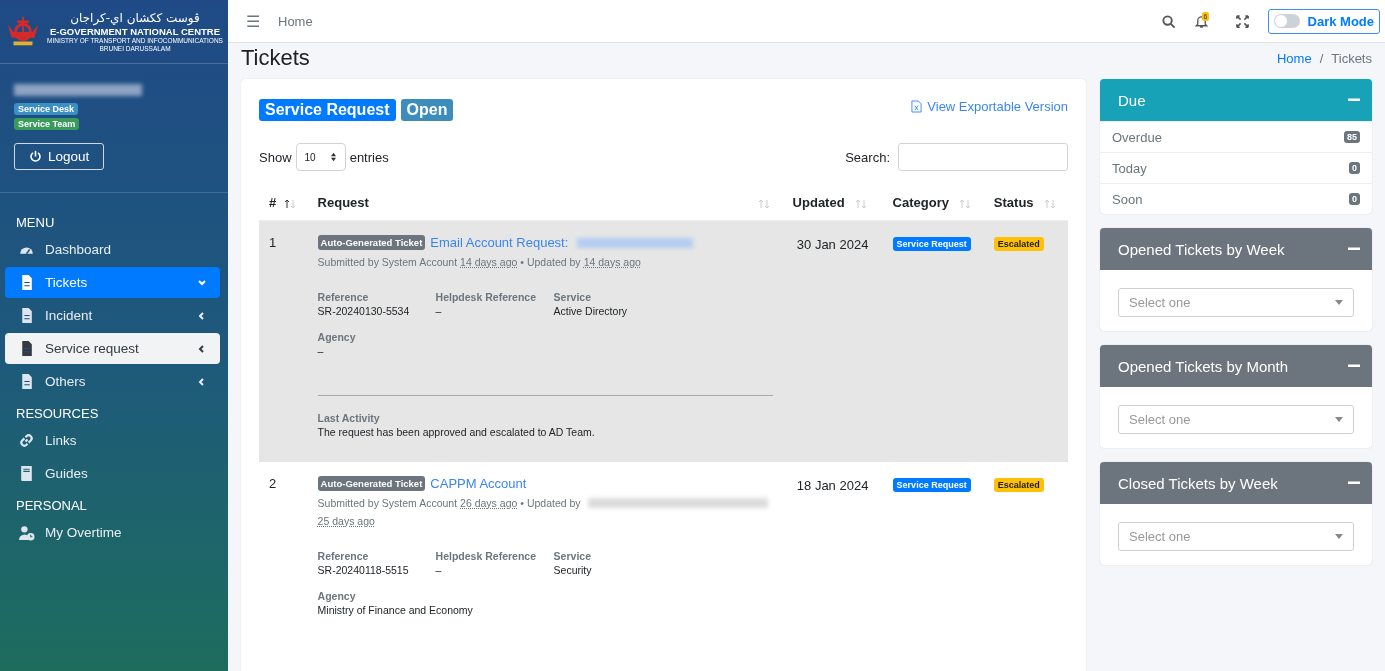 The image size is (1385, 671). I want to click on home-link: Home, so click(295, 21).